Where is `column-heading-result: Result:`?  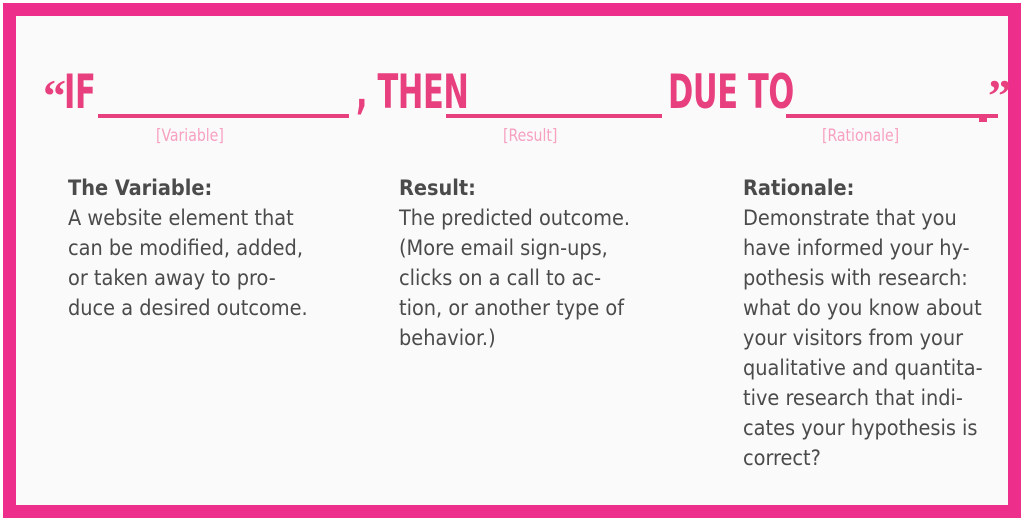 column-heading-result: Result: is located at coordinates (437, 188).